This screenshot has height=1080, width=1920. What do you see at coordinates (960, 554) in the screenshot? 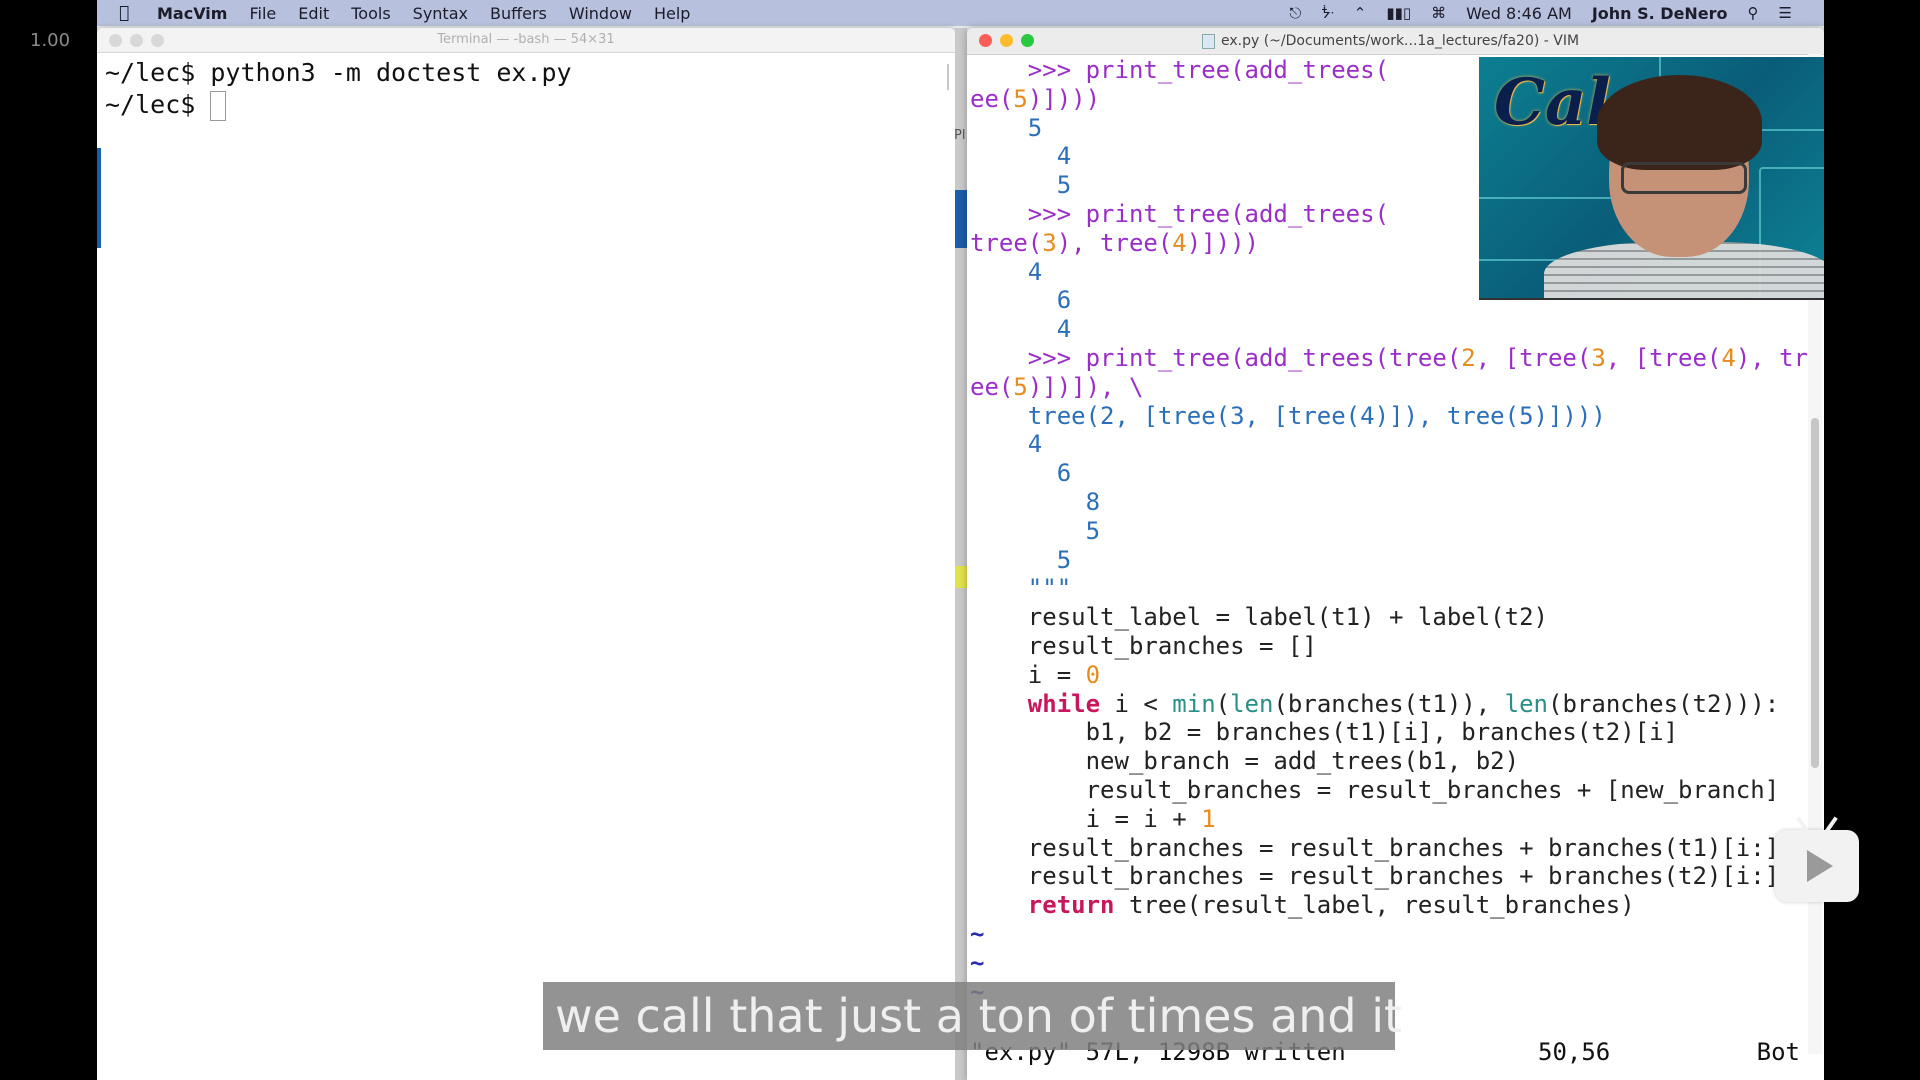
I see `background-window-sliver: Pl` at bounding box center [960, 554].